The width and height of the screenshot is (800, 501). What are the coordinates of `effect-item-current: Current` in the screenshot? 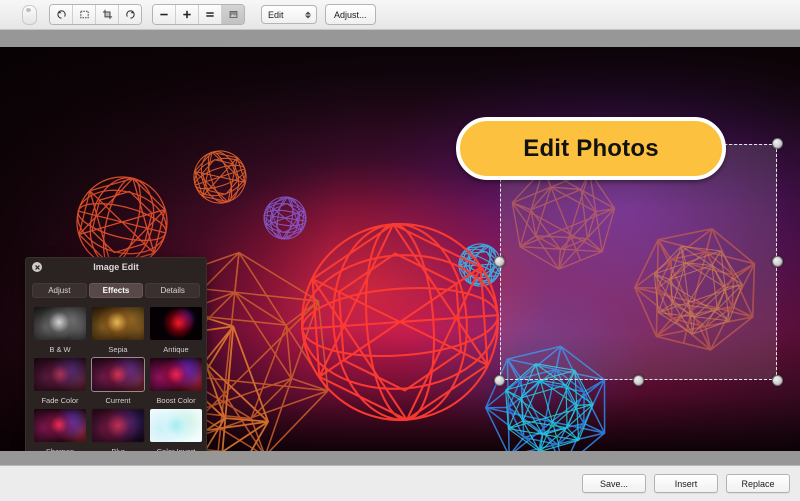 It's located at (118, 381).